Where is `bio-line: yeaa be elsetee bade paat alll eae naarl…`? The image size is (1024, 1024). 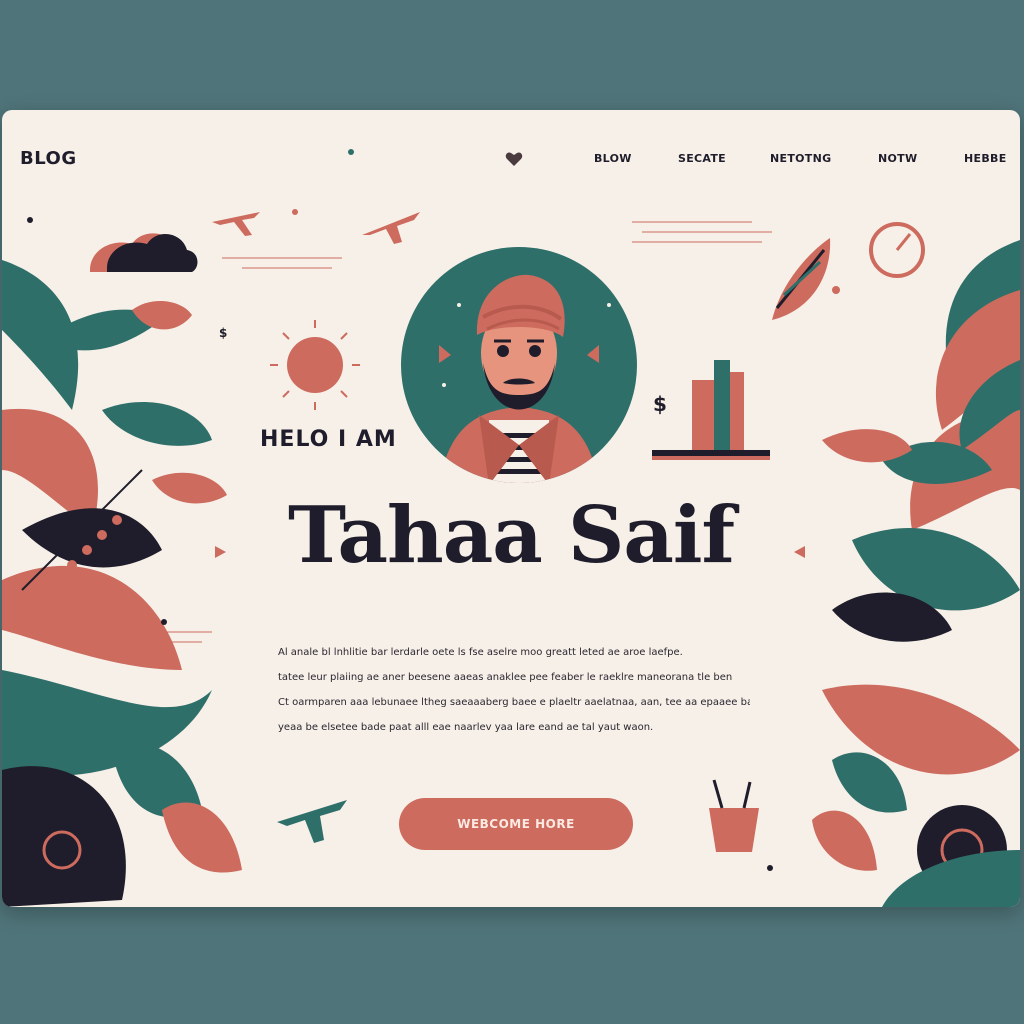
bio-line: yeaa be elsetee bade paat alll eae naarl… is located at coordinates (466, 727).